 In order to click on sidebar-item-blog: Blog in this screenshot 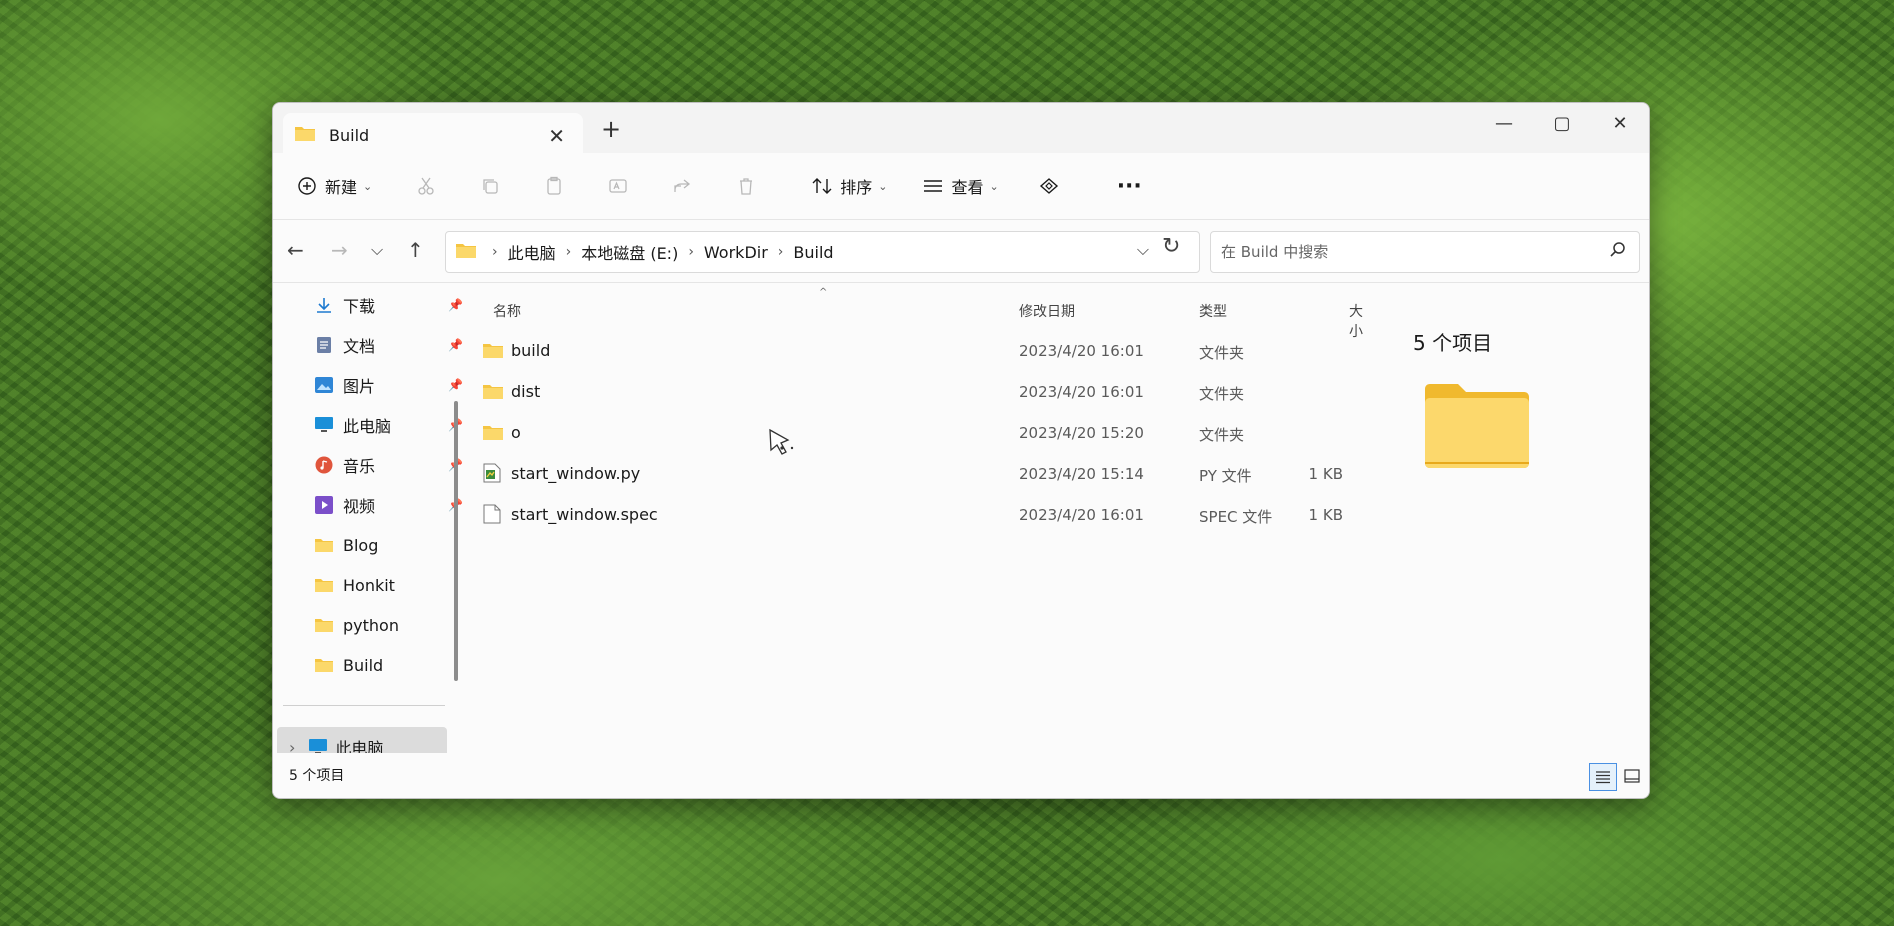, I will do `click(388, 545)`.